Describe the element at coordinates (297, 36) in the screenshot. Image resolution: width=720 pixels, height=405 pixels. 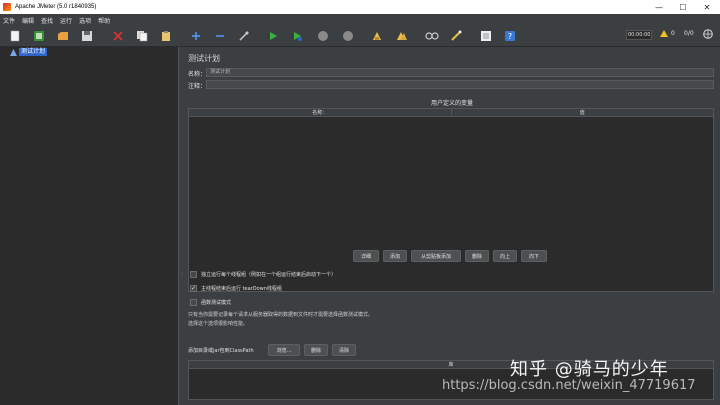
I see `start-no-pauses-icon` at that location.